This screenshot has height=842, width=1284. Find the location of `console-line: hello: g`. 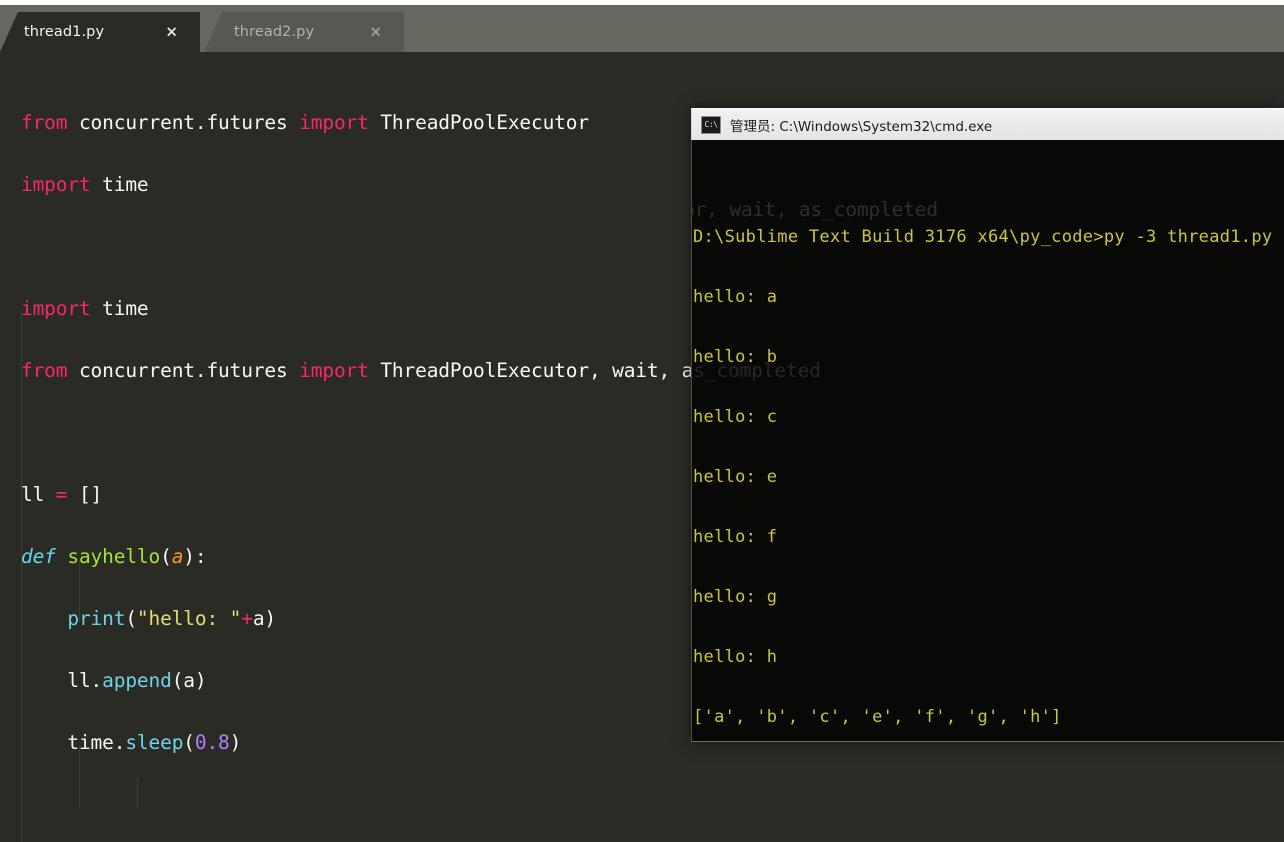

console-line: hello: g is located at coordinates (735, 597).